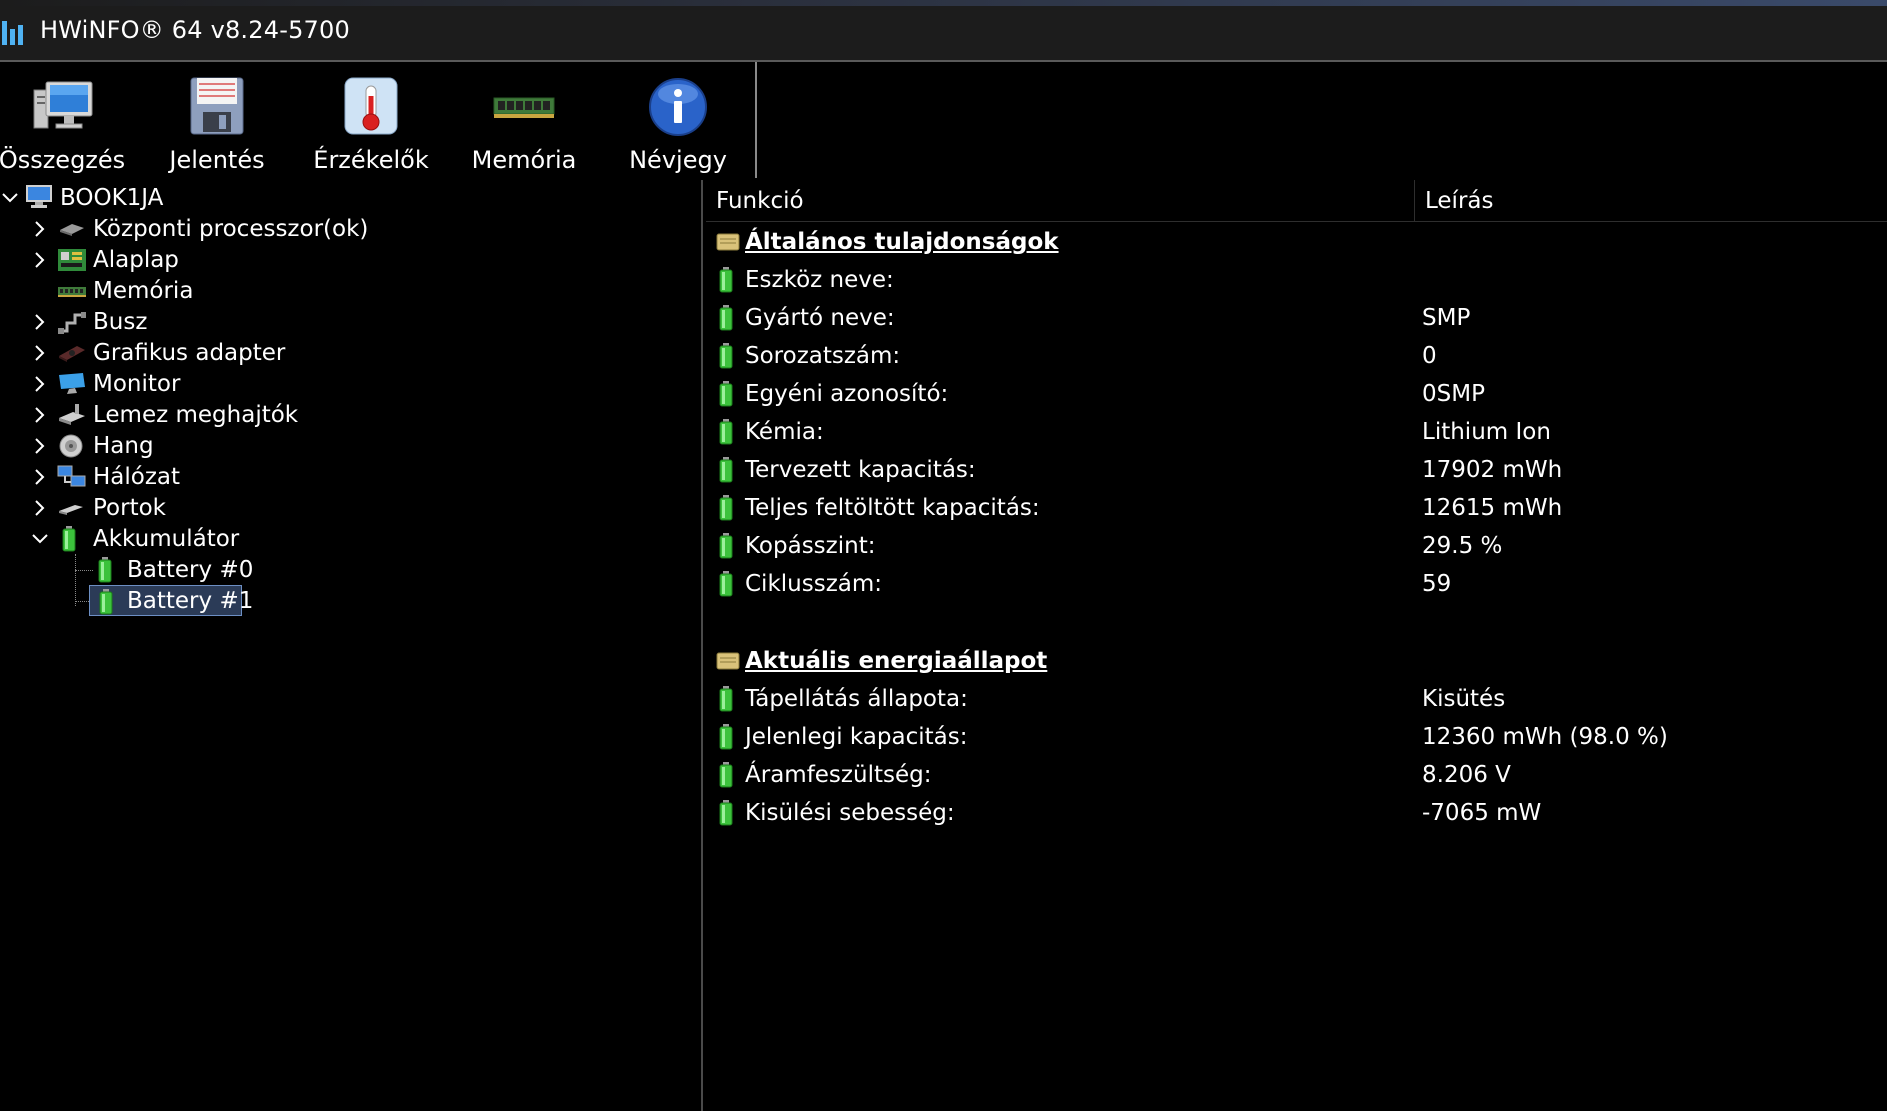 Image resolution: width=1887 pixels, height=1111 pixels. What do you see at coordinates (1453, 394) in the screenshot?
I see `detail-value: 0SMP` at bounding box center [1453, 394].